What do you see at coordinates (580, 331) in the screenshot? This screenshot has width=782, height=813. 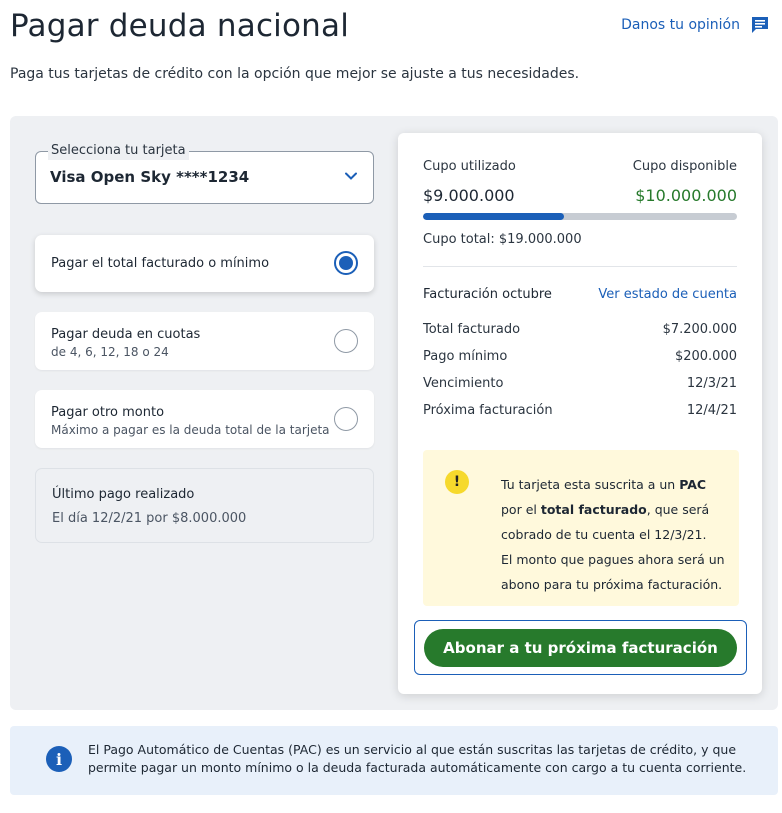 I see `summary-row: Total facturado $7.200.000` at bounding box center [580, 331].